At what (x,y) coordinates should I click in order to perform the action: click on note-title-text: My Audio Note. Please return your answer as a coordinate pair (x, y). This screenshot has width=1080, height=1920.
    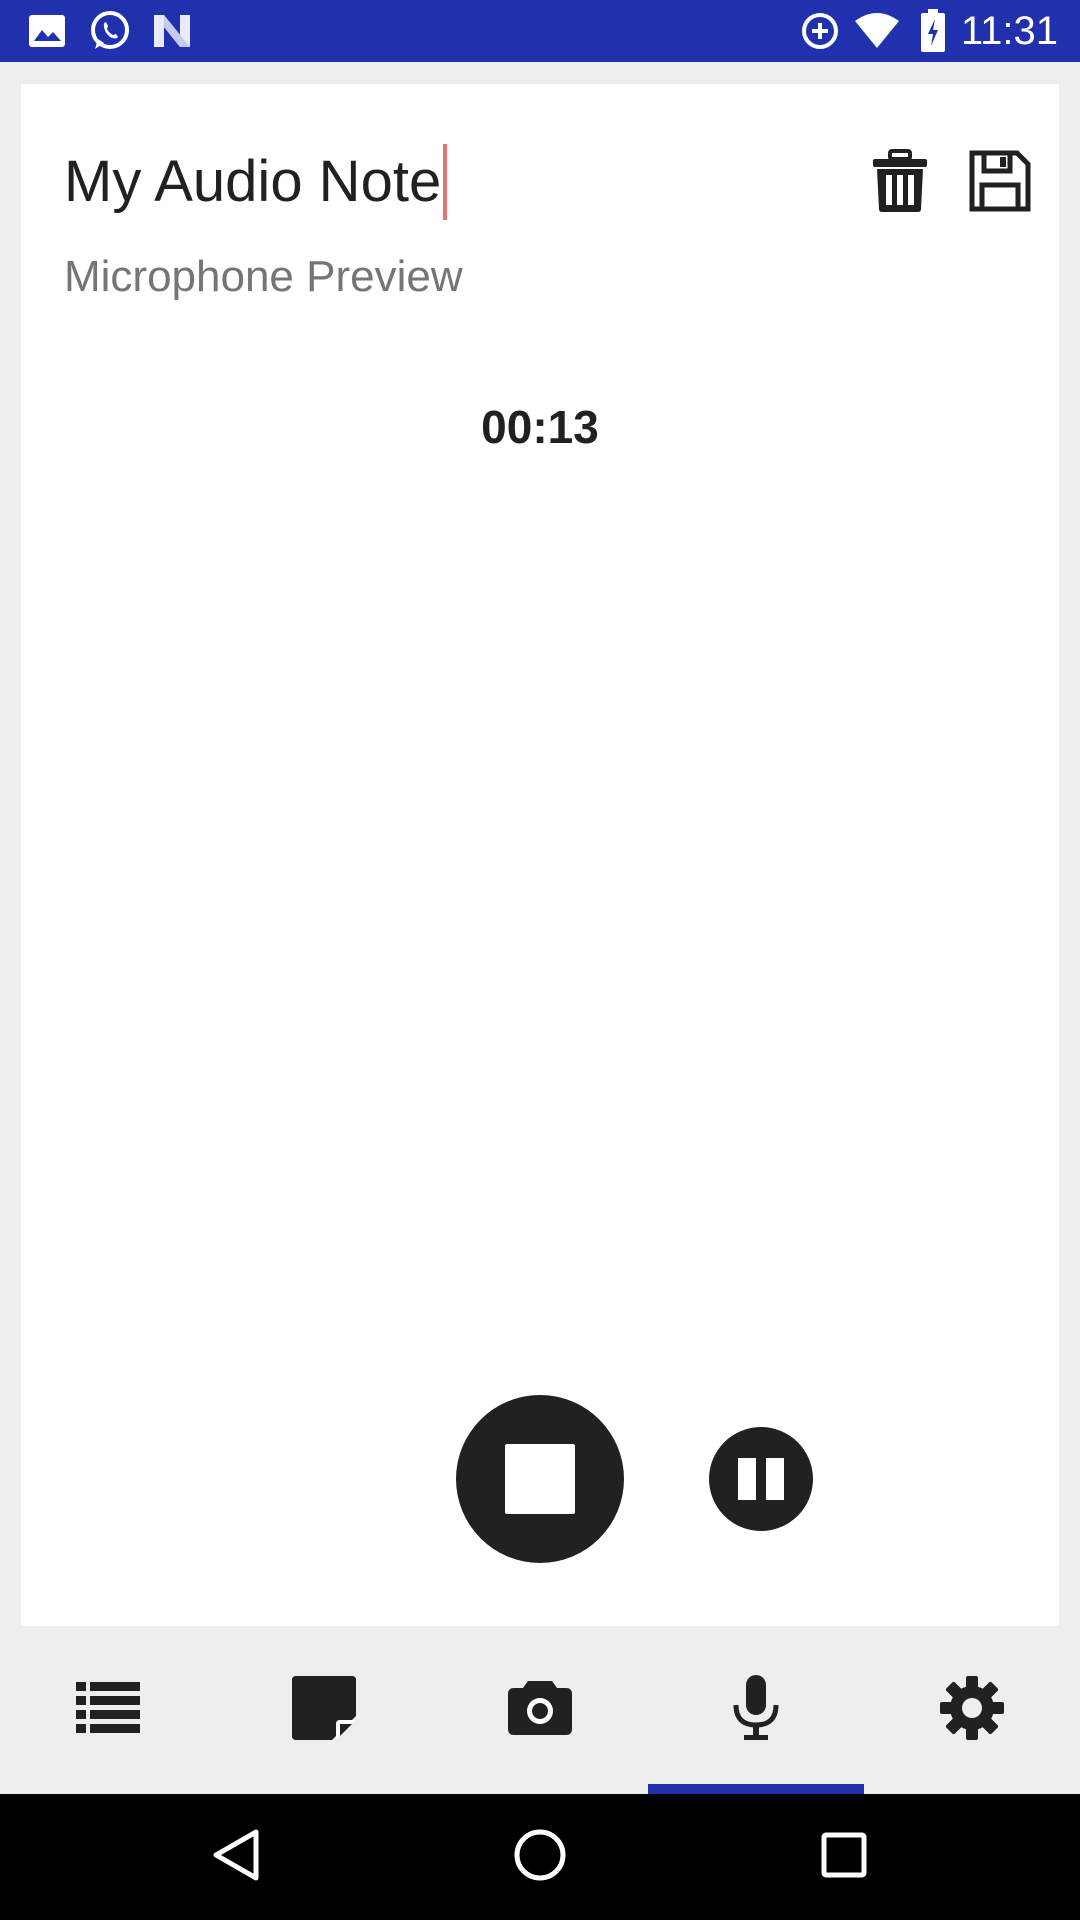
    Looking at the image, I should click on (253, 181).